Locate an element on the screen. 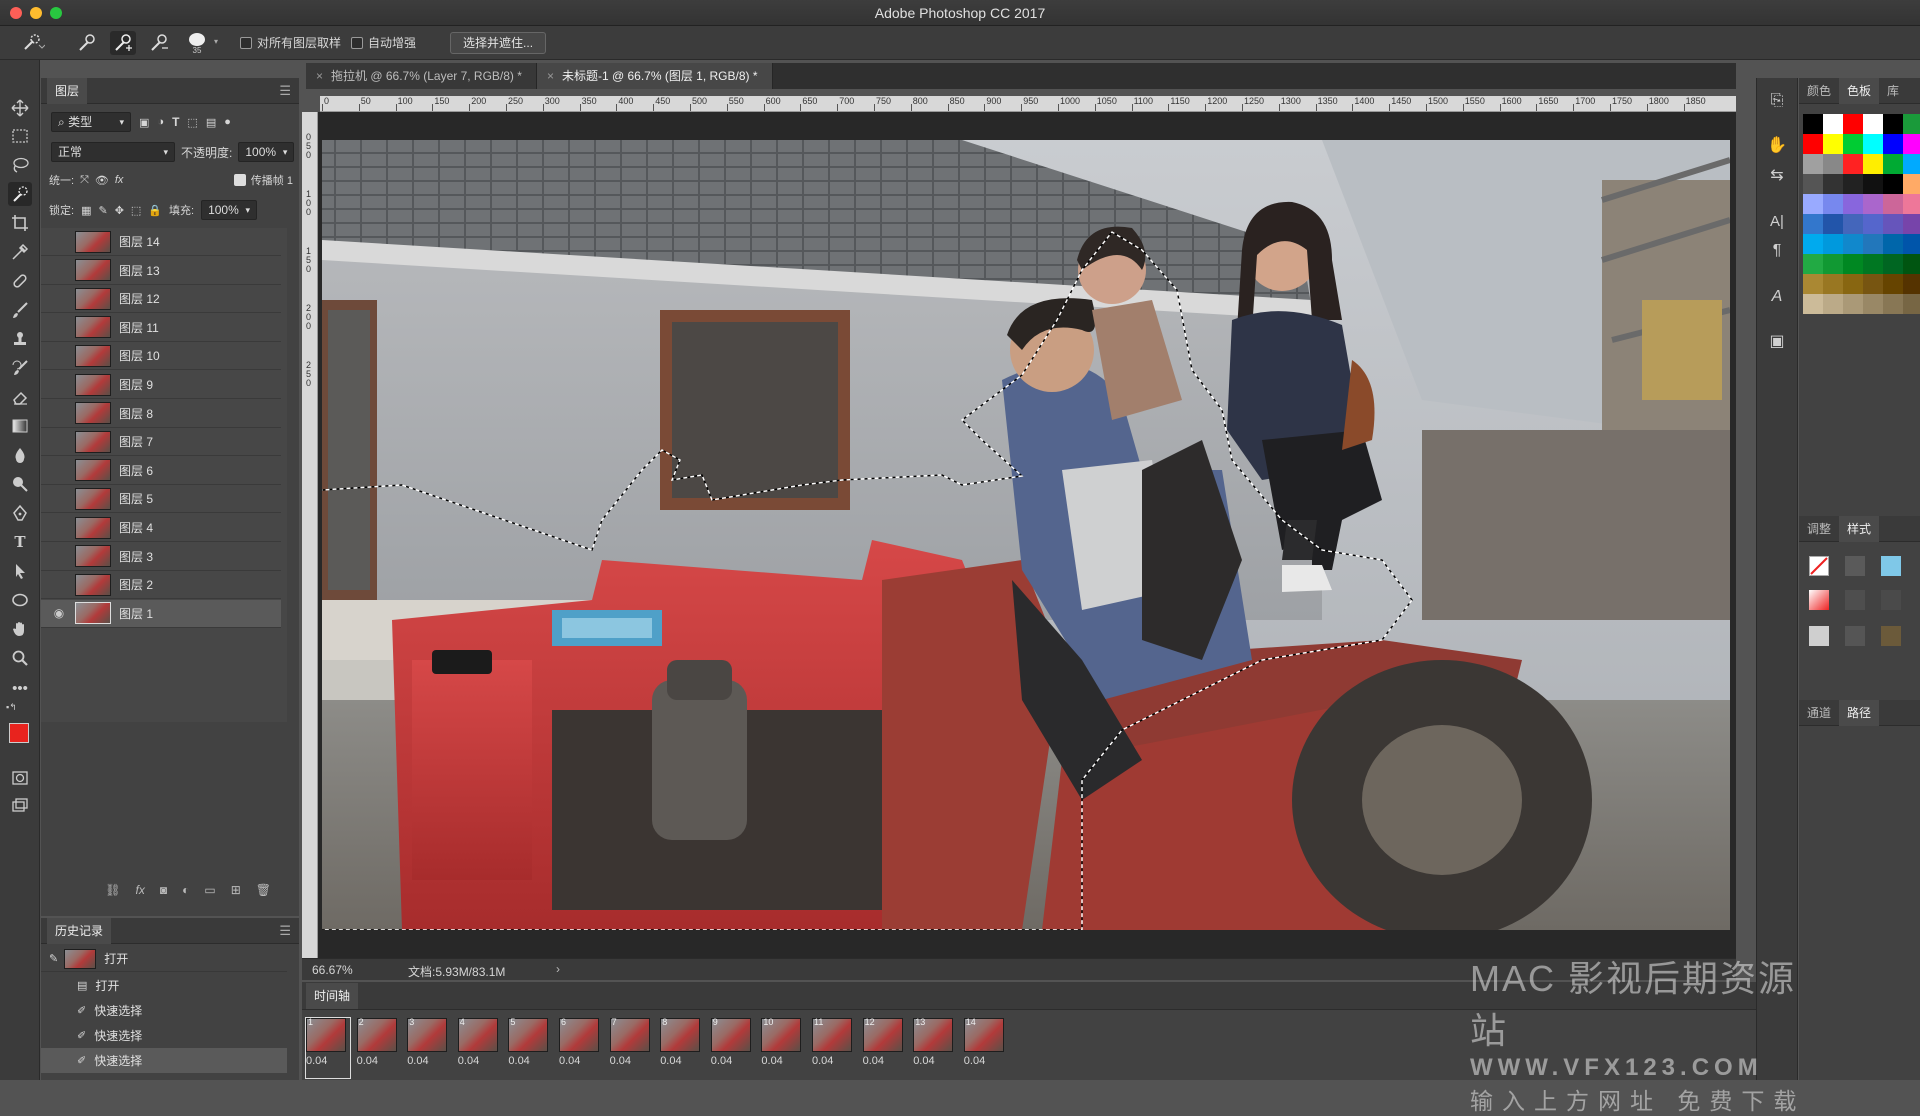 The image size is (1920, 1116). tab-swatches: 色板 is located at coordinates (1859, 90).